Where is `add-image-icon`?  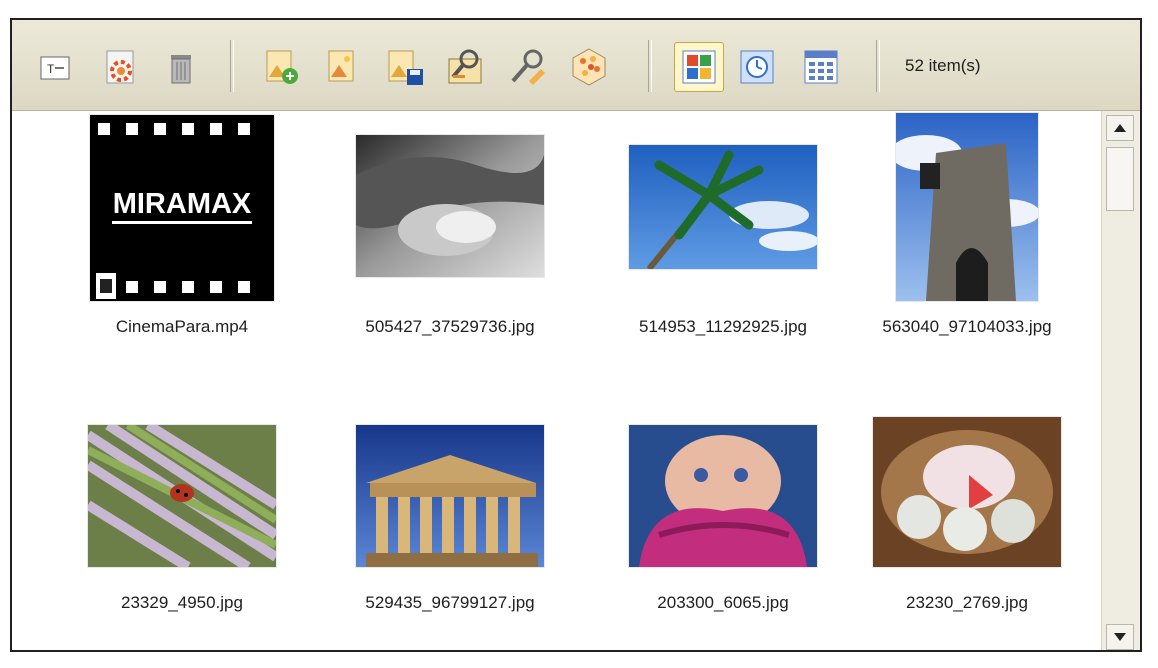
add-image-icon is located at coordinates (282, 67).